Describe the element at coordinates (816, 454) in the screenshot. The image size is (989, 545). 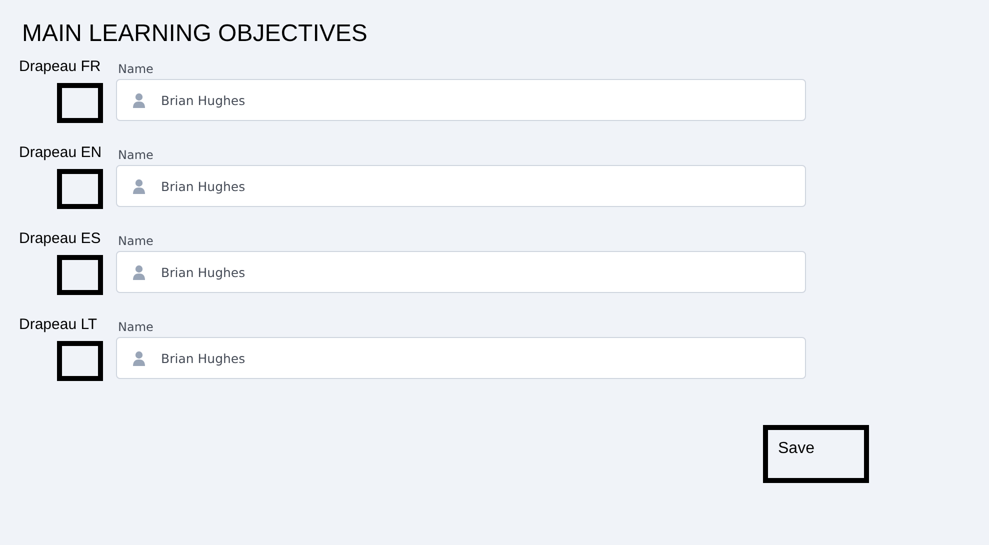
I see `save-button: Save` at that location.